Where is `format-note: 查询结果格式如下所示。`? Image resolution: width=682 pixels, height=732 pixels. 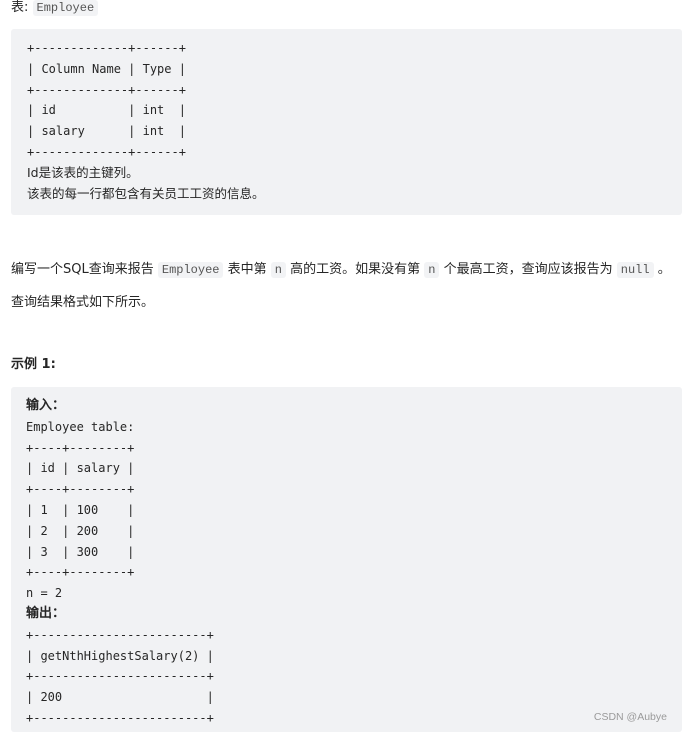
format-note: 查询结果格式如下所示。 is located at coordinates (83, 302).